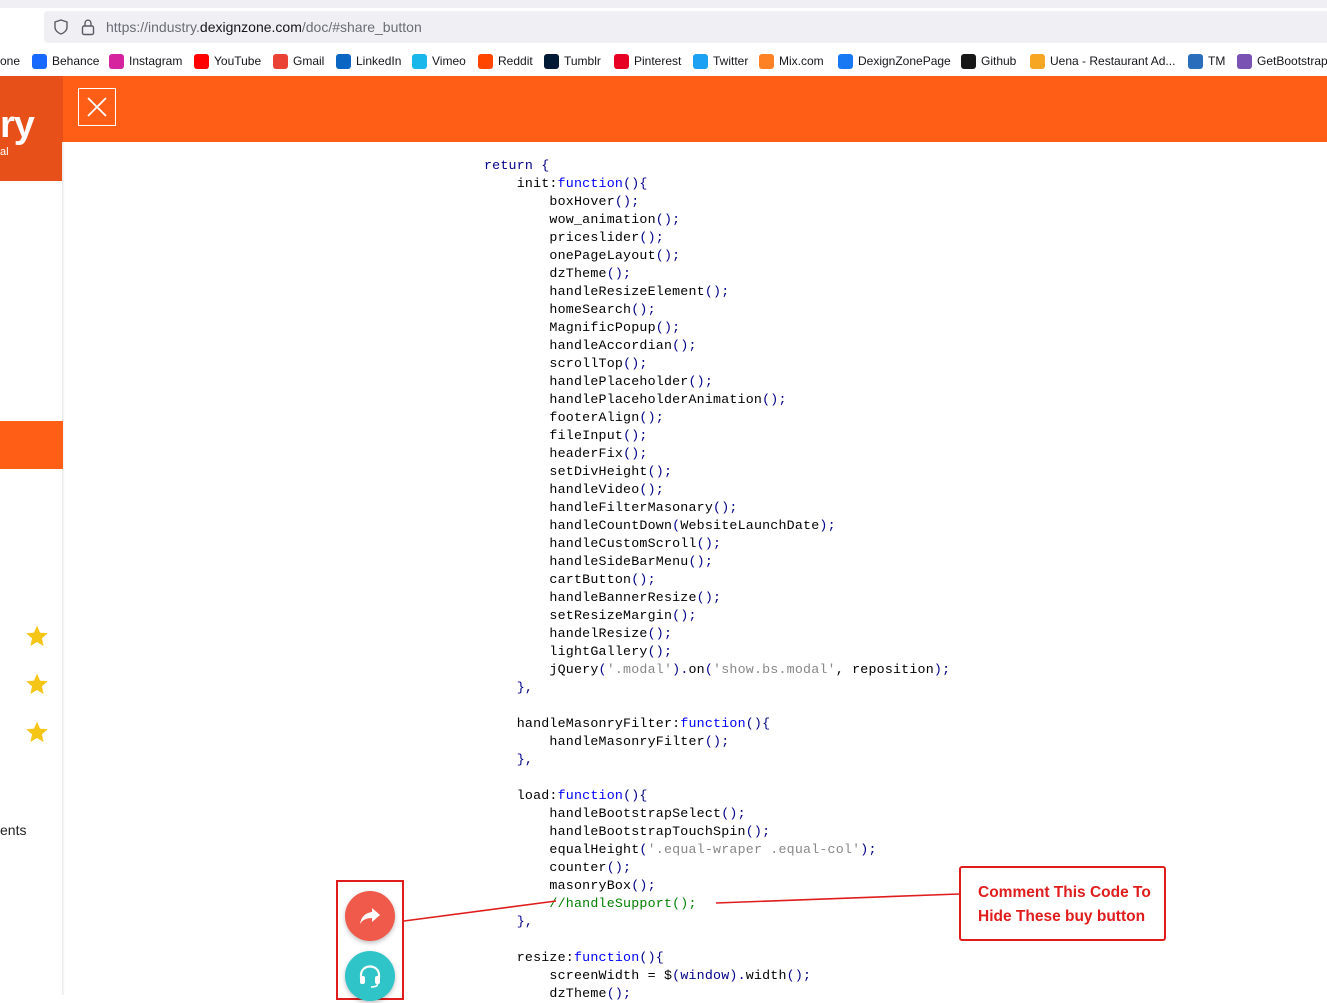  I want to click on code-token: (, so click(709, 669).